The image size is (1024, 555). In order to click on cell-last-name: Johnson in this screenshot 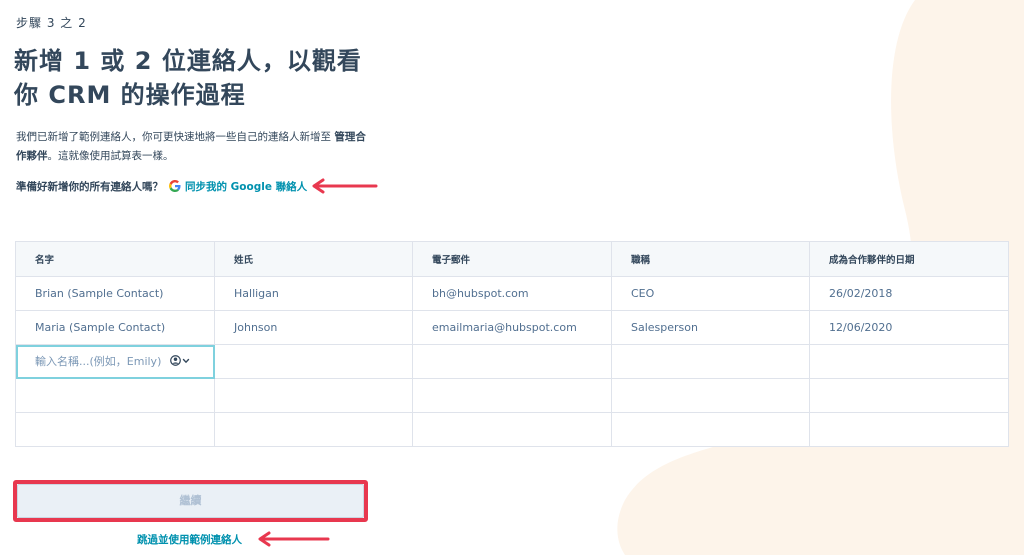, I will do `click(313, 327)`.